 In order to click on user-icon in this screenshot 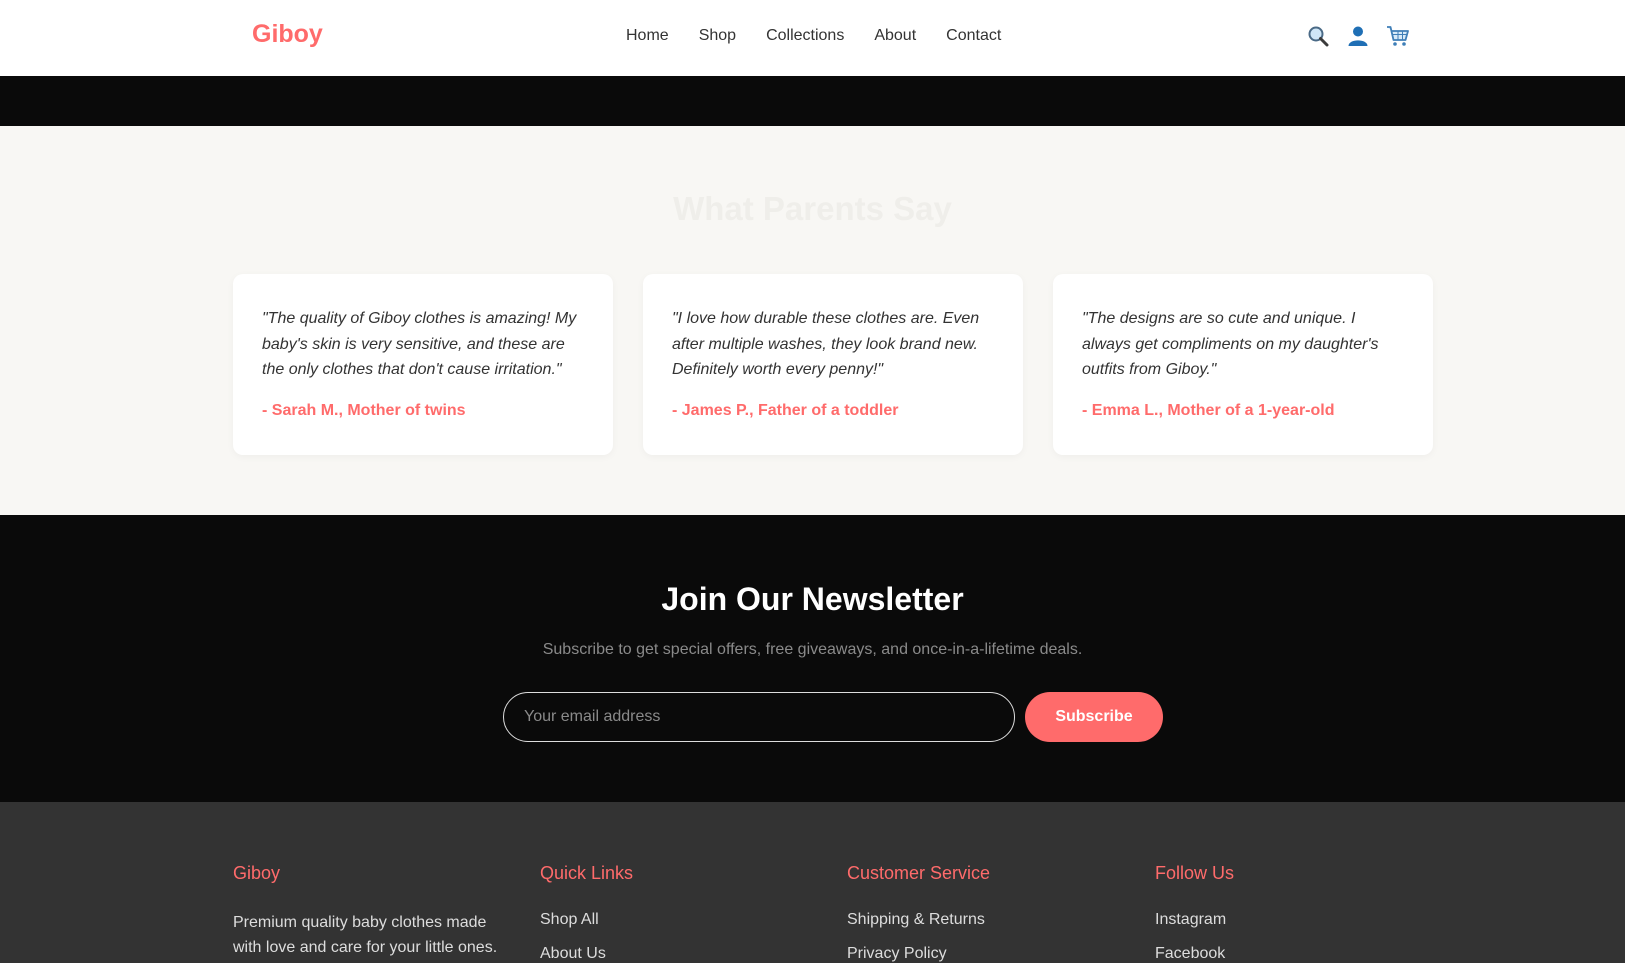, I will do `click(1358, 36)`.